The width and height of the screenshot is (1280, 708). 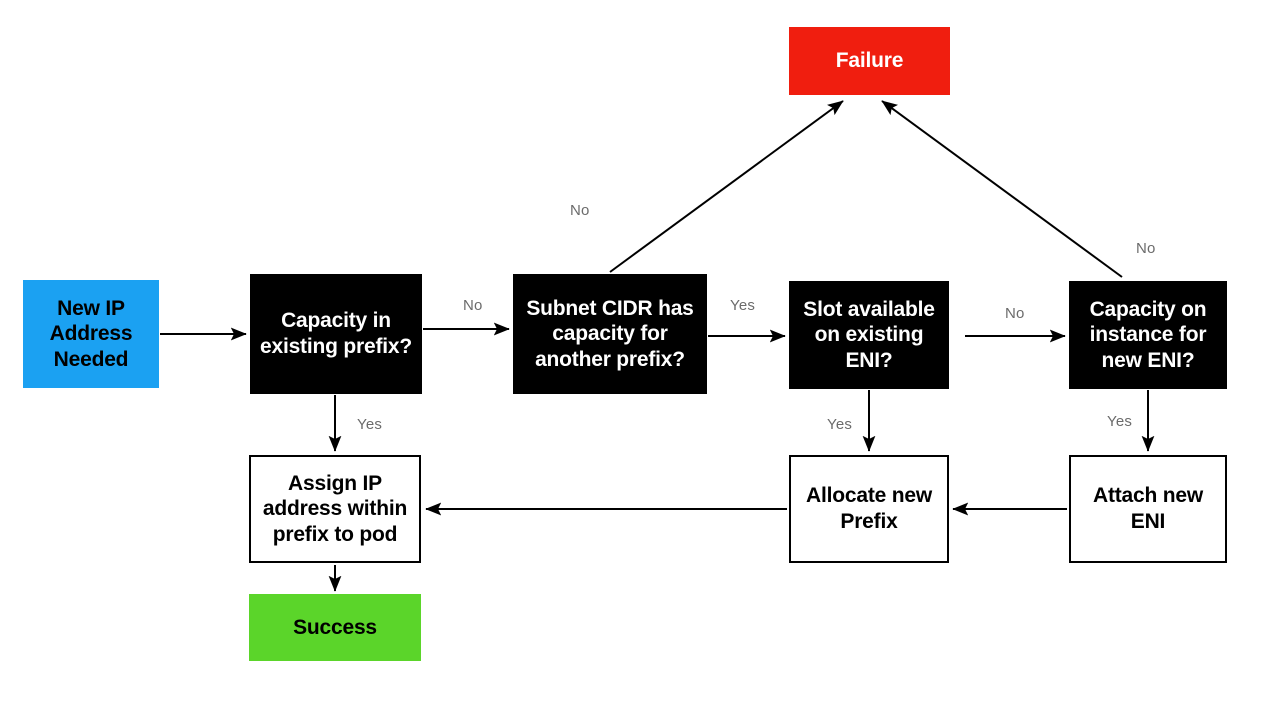 What do you see at coordinates (743, 305) in the screenshot?
I see `edge-label-subnet-cidr-yes: Yes` at bounding box center [743, 305].